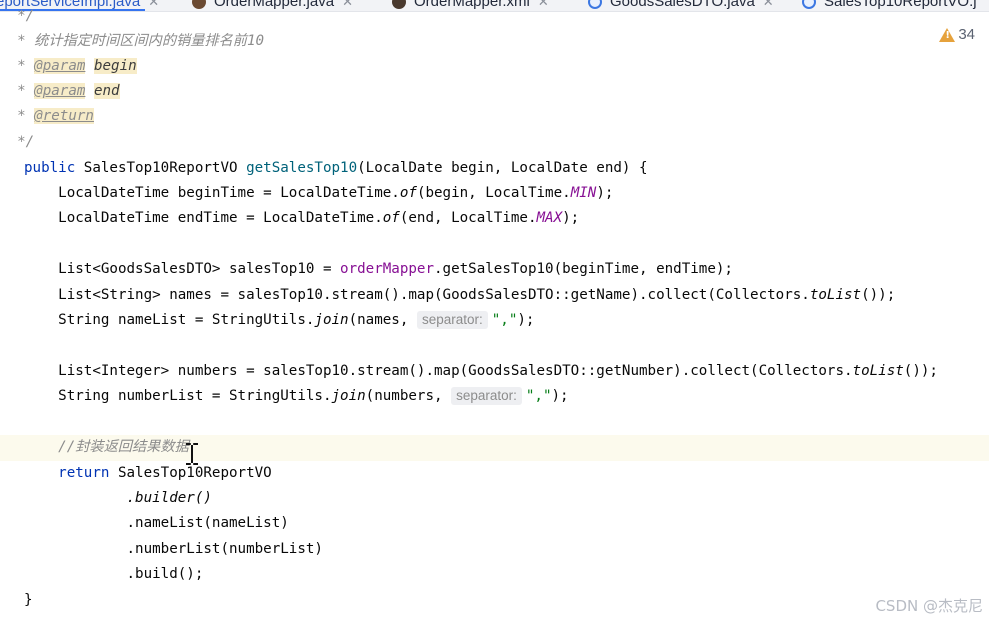 This screenshot has width=989, height=624. Describe the element at coordinates (929, 606) in the screenshot. I see `watermark: CSDN @杰克尼` at that location.